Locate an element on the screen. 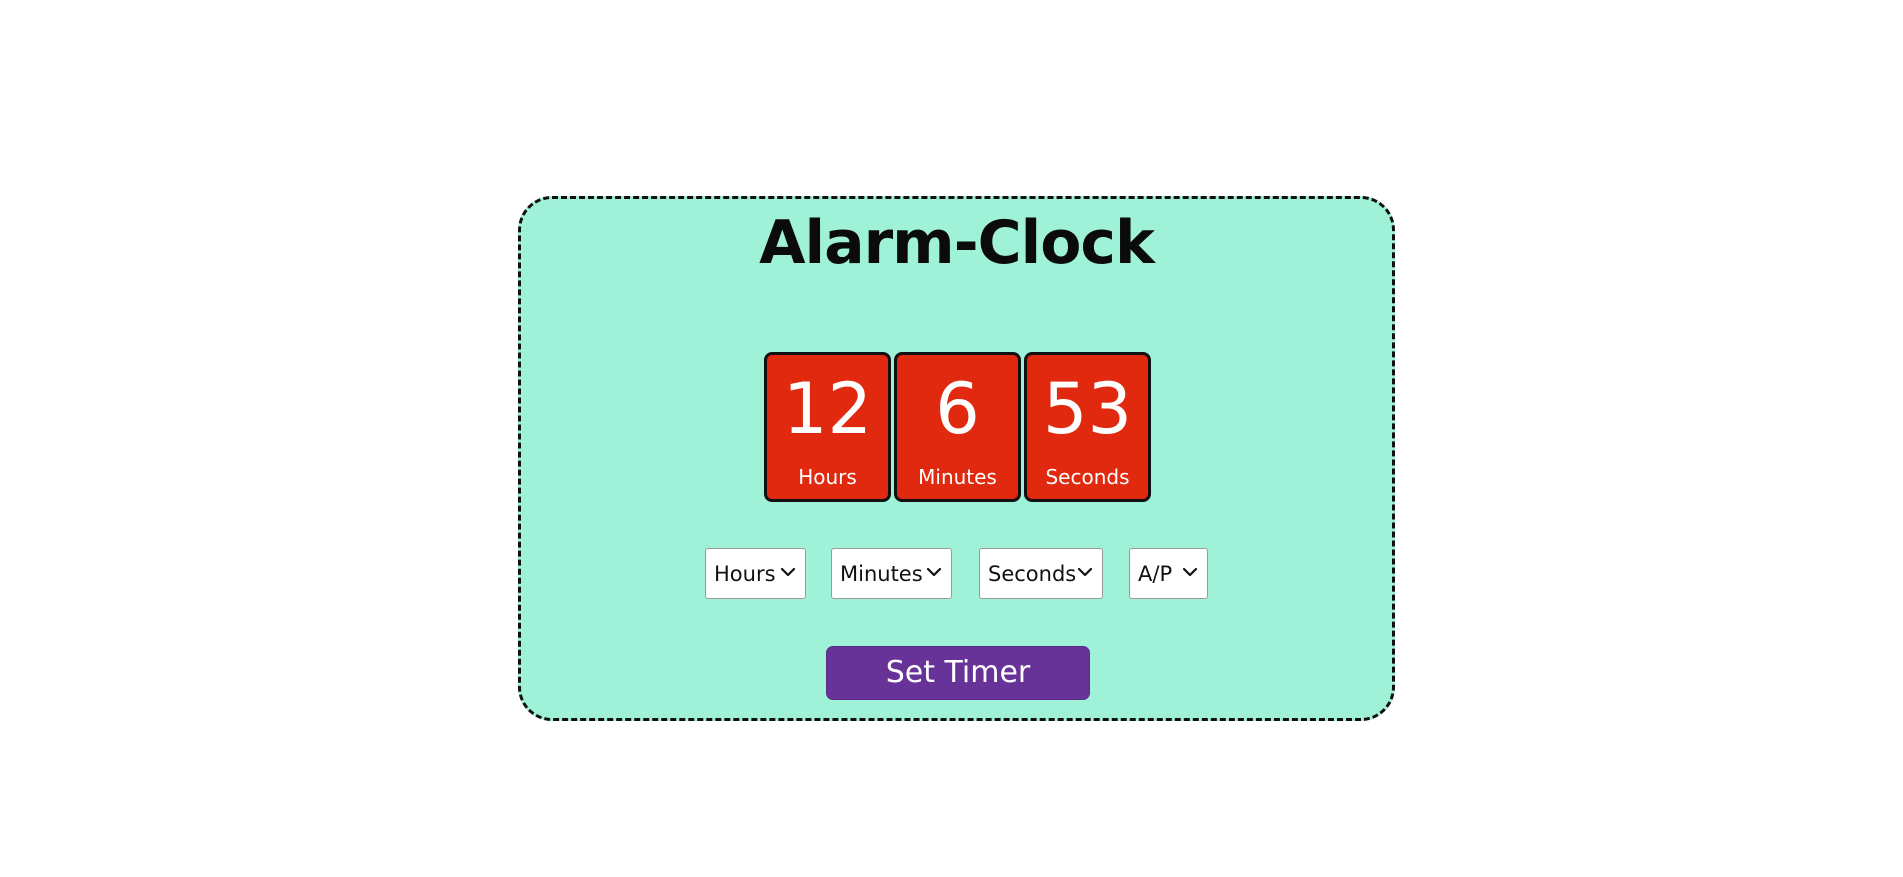 The height and width of the screenshot is (877, 1903). hours-value: 12 is located at coordinates (827, 409).